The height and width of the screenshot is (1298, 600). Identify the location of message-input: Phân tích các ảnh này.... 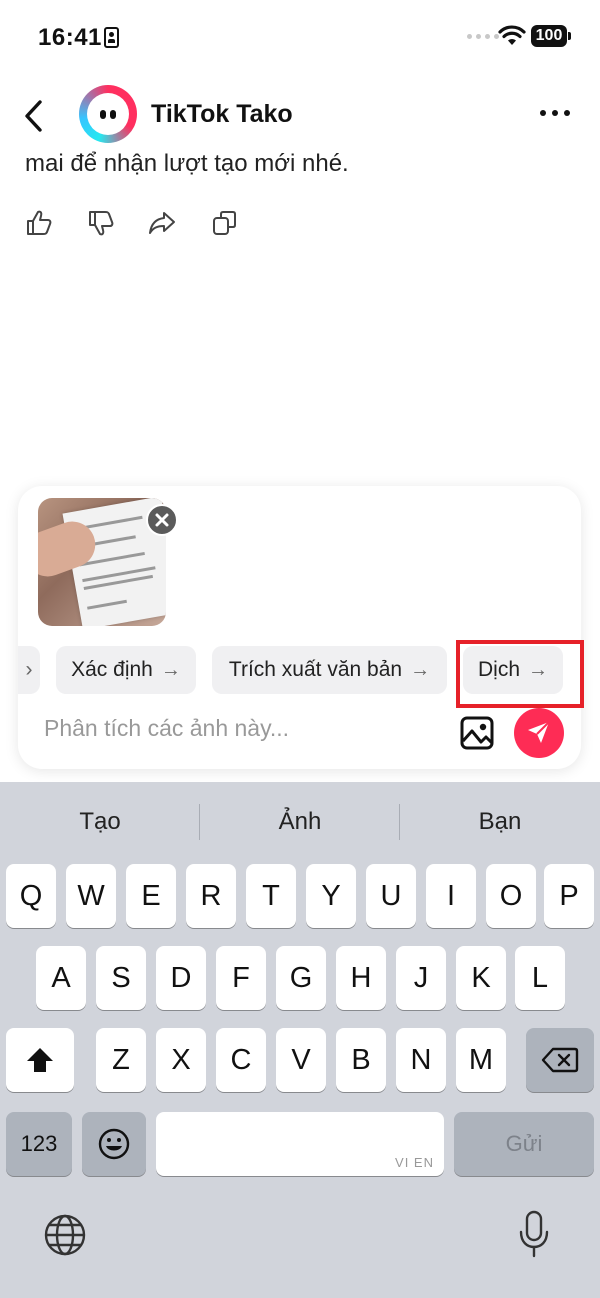
(166, 728).